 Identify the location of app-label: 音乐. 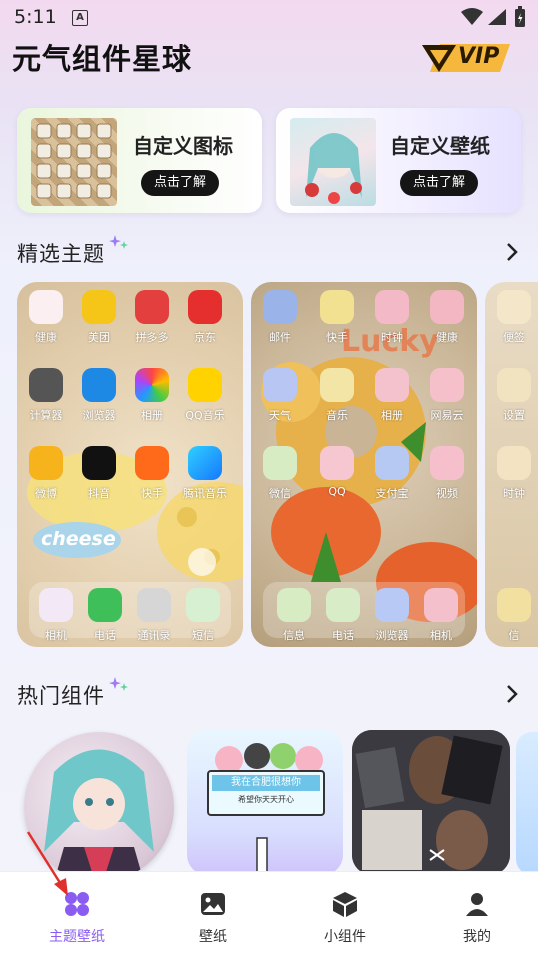
(337, 415).